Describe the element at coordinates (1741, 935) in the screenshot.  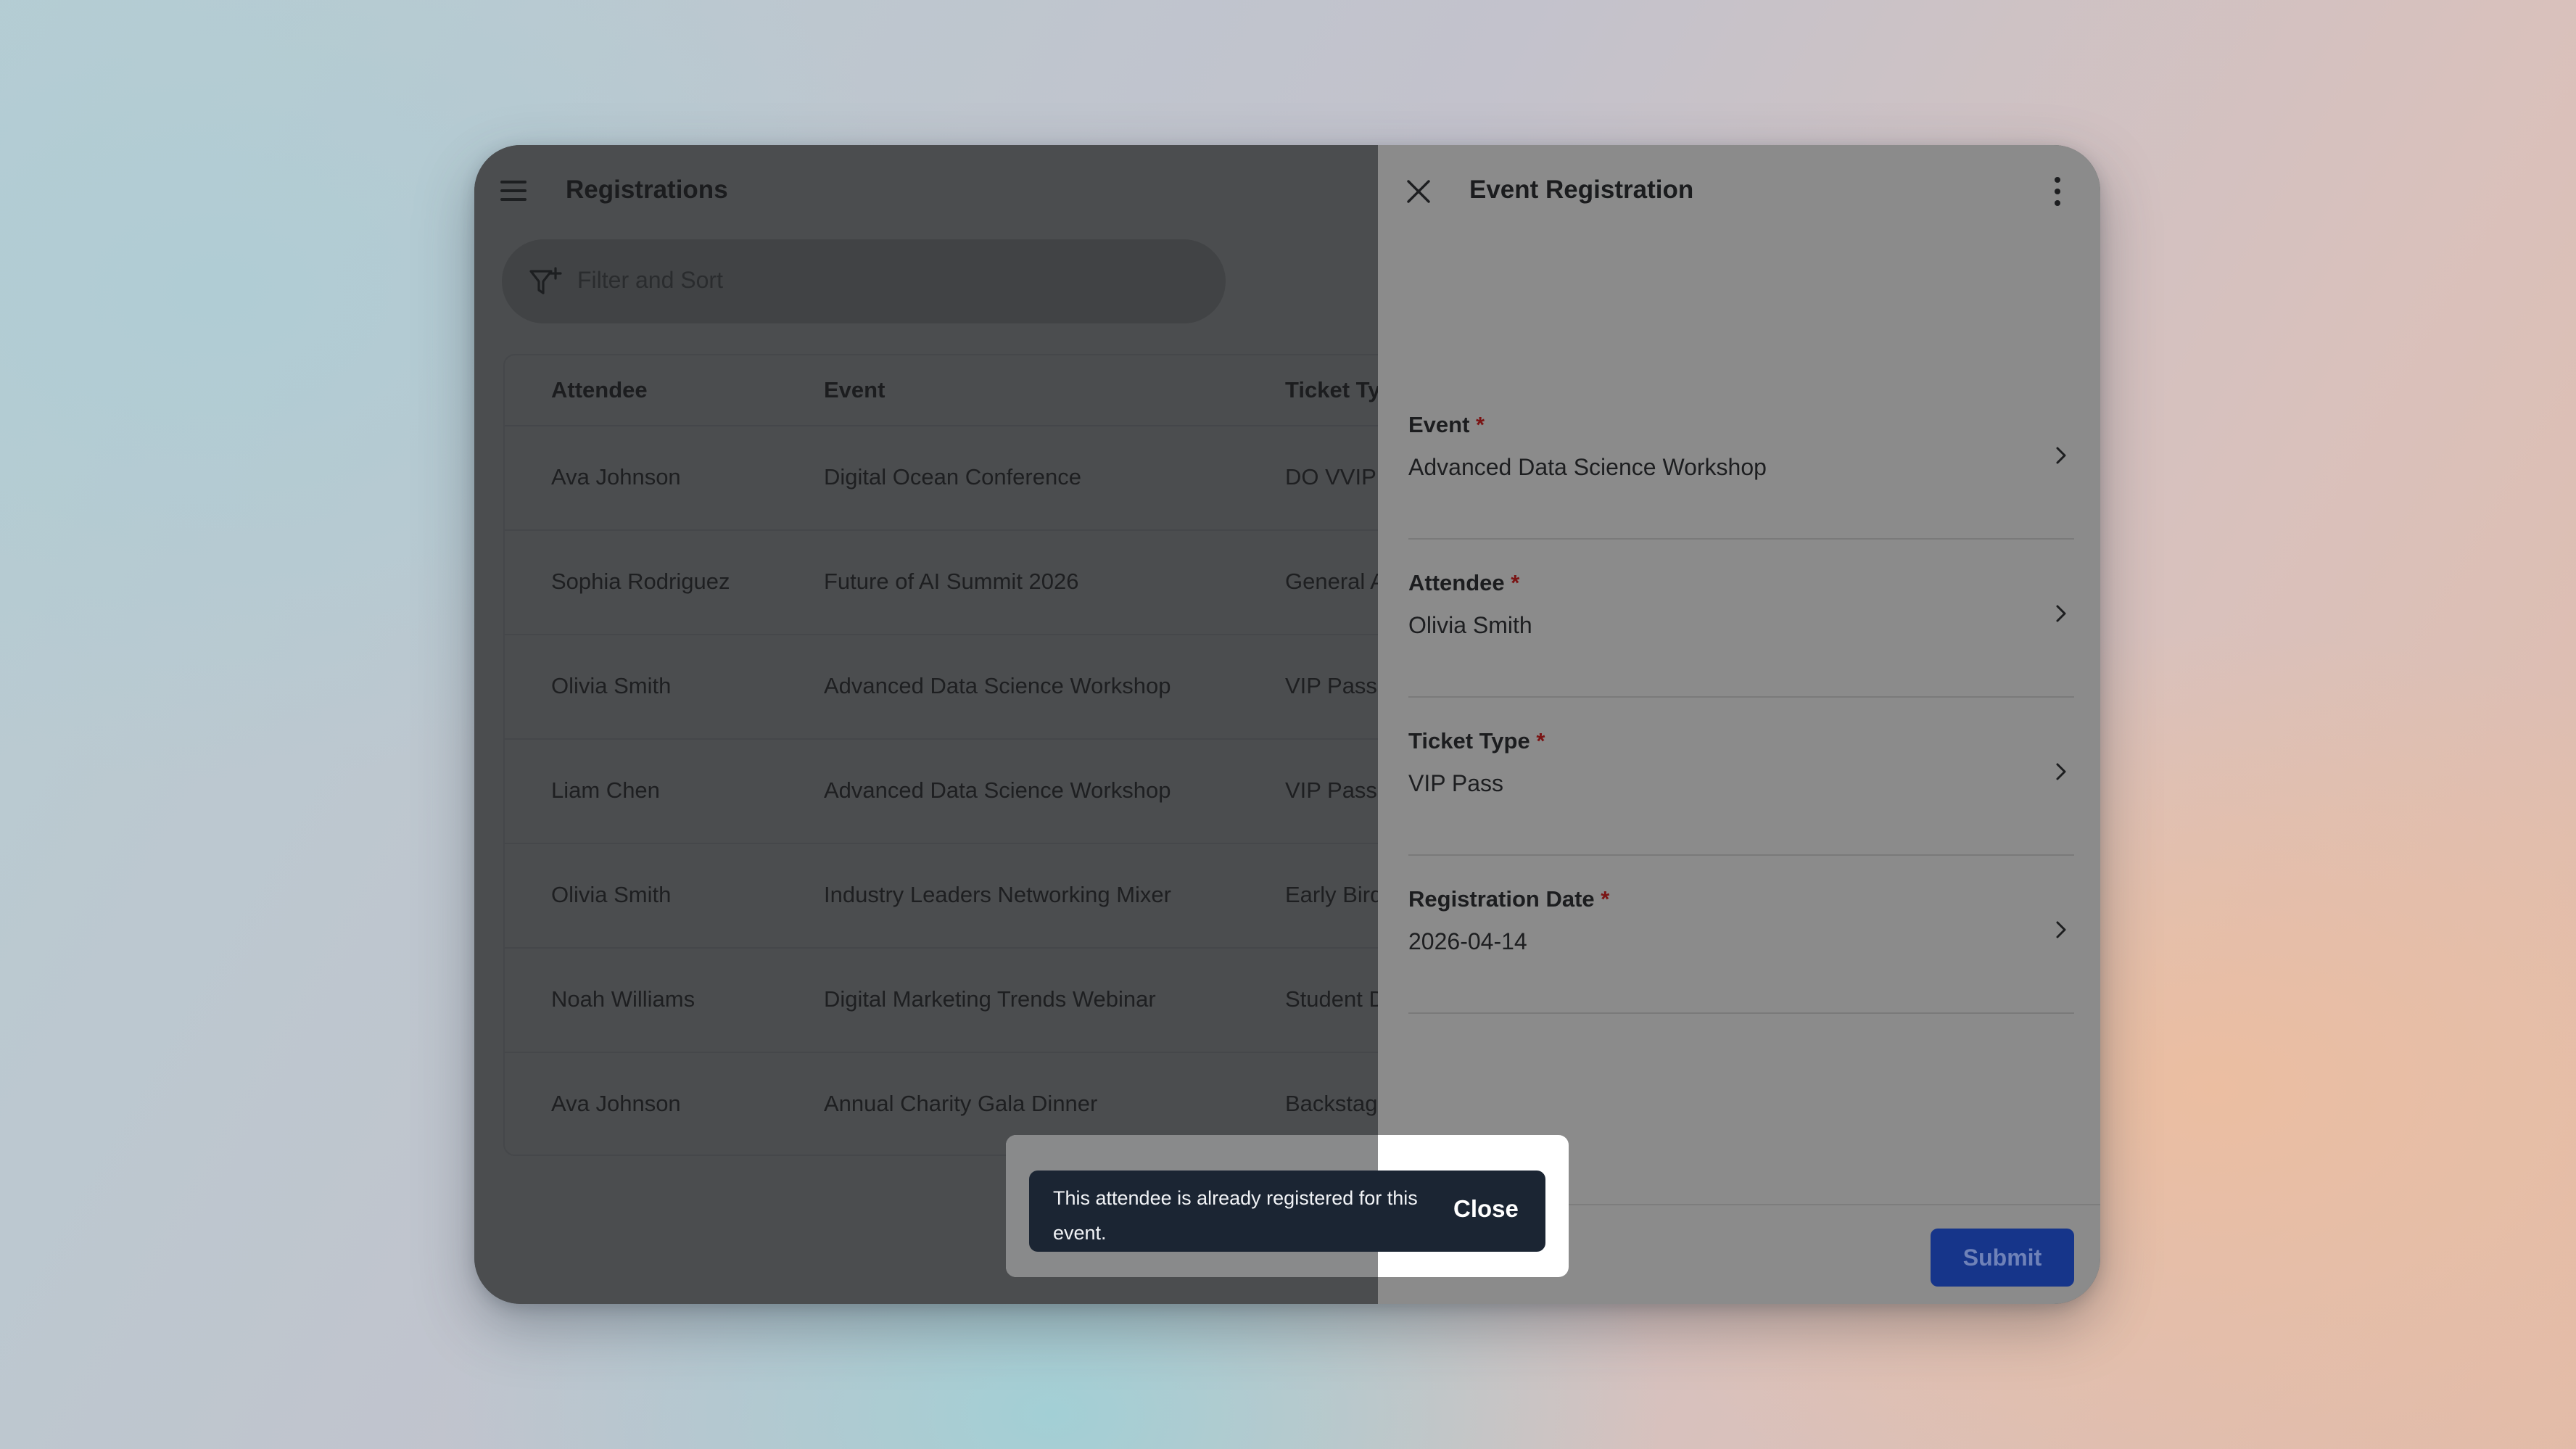
I see `registration-date-field: Registration Date * 2026-04-14` at that location.